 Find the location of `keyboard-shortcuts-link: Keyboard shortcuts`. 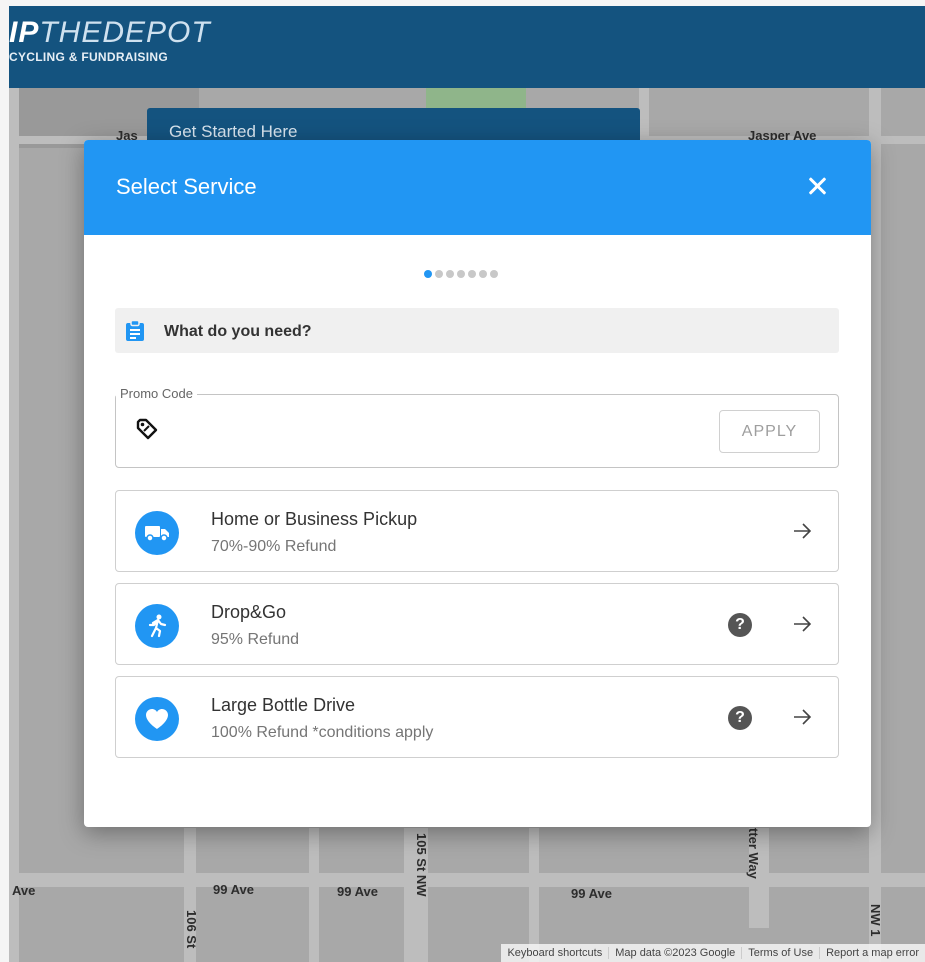

keyboard-shortcuts-link: Keyboard shortcuts is located at coordinates (554, 953).